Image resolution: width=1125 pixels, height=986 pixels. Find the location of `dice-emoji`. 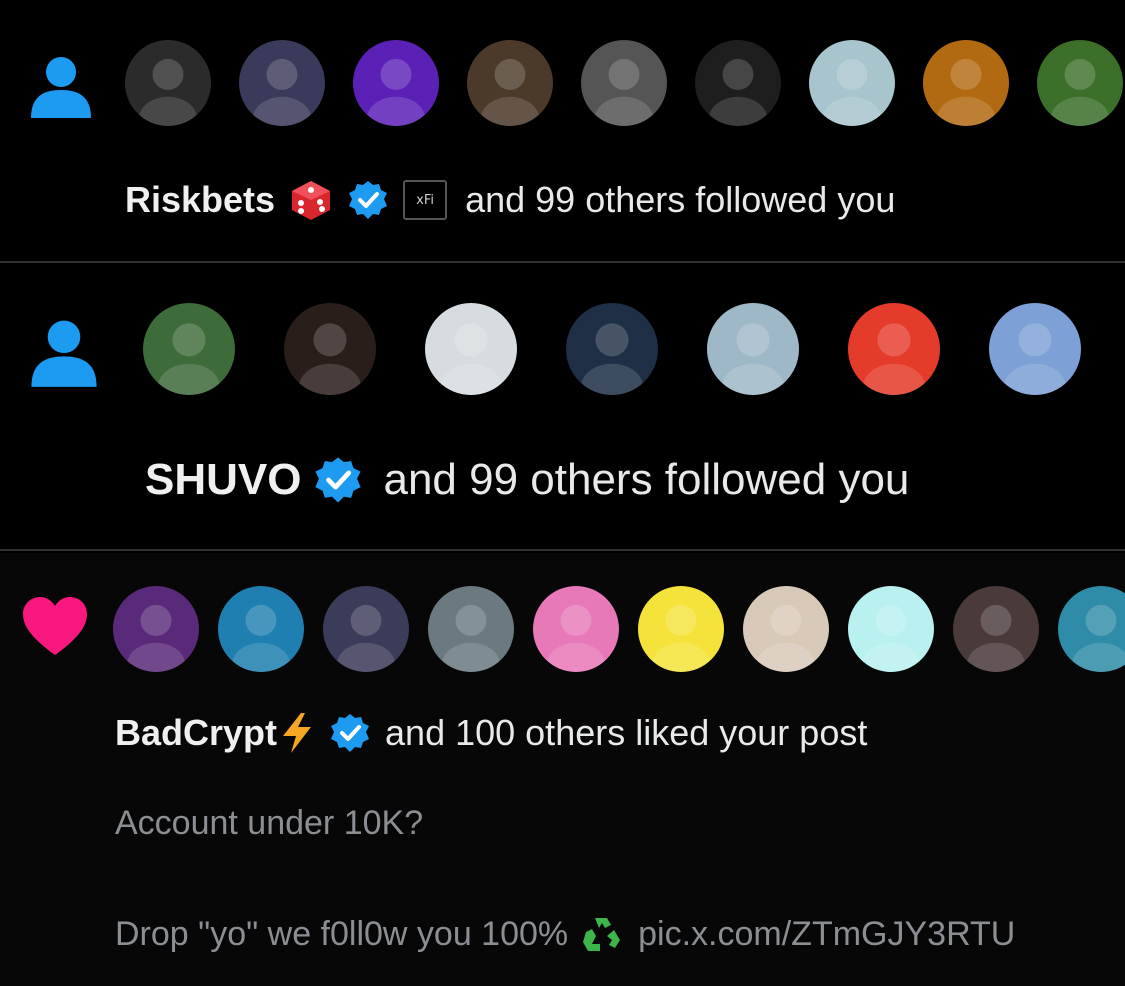

dice-emoji is located at coordinates (311, 200).